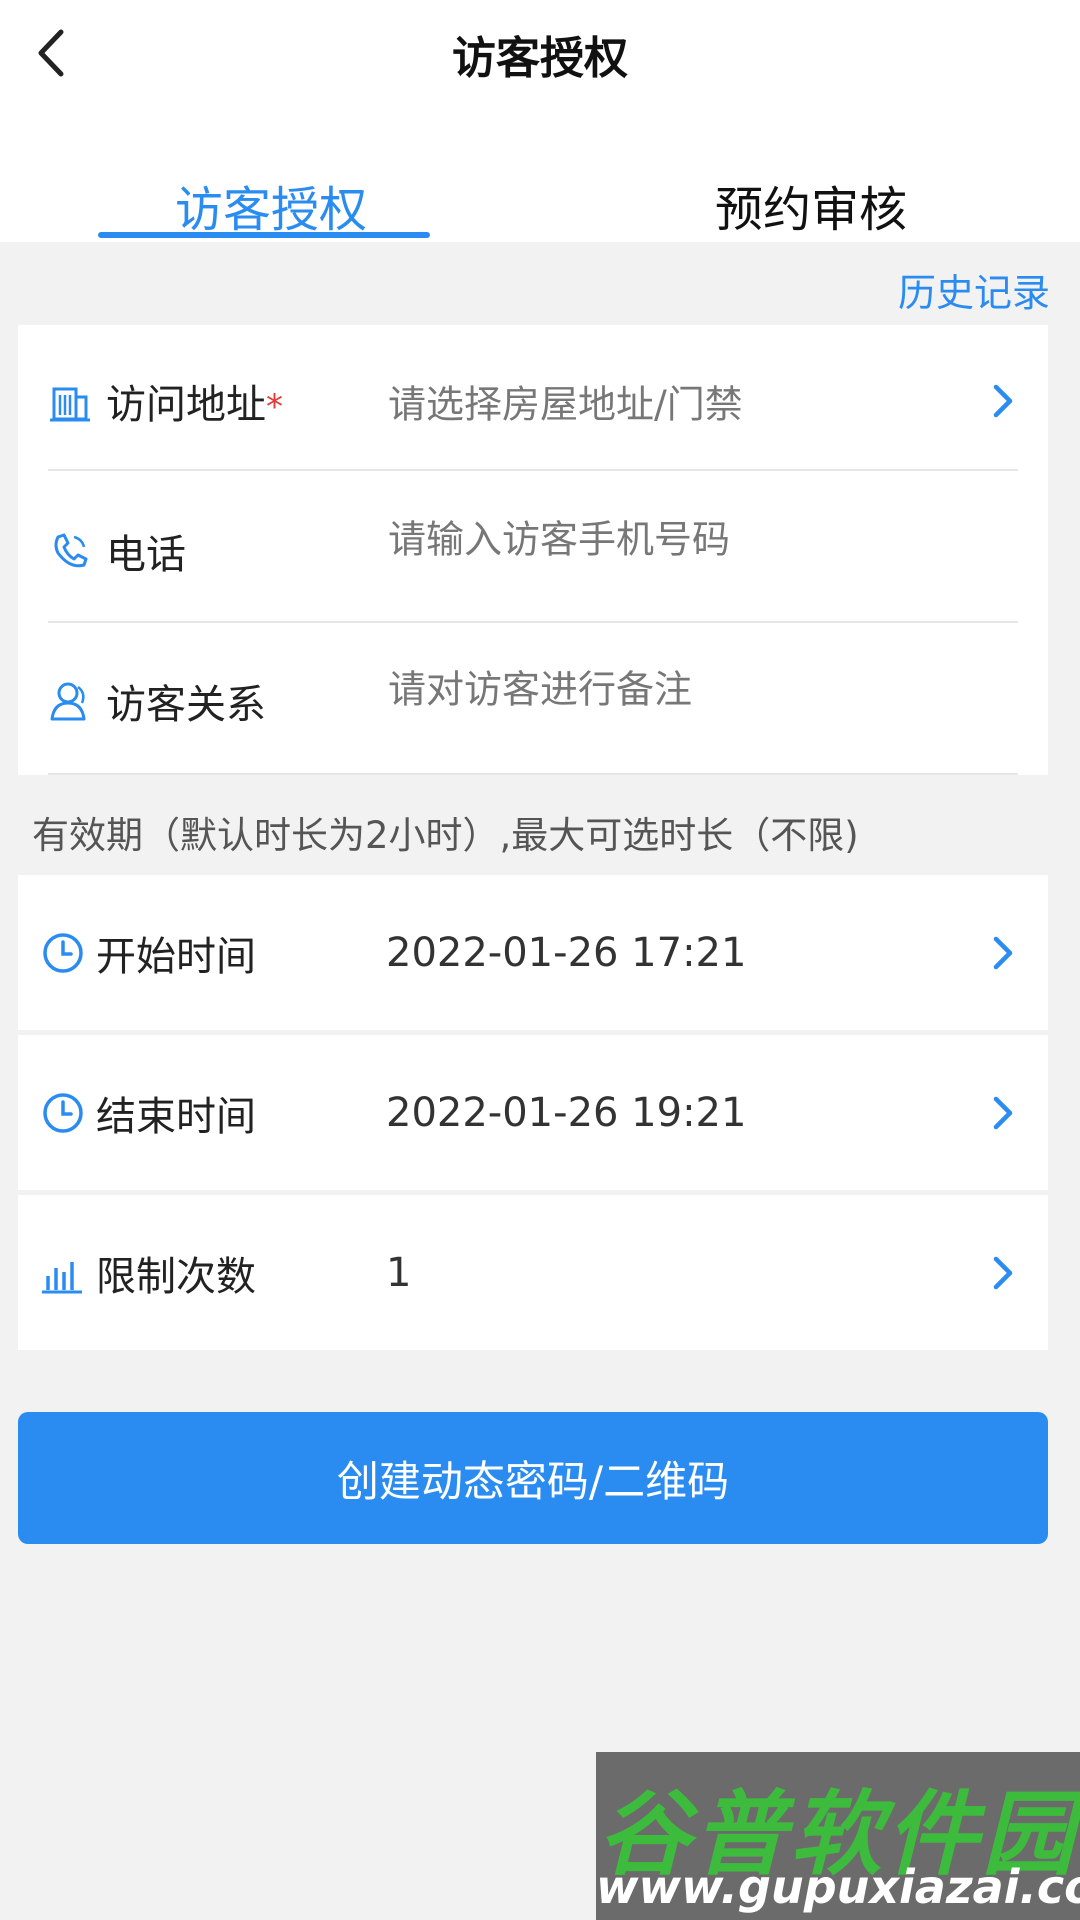 The height and width of the screenshot is (1920, 1080). What do you see at coordinates (271, 205) in the screenshot?
I see `tab-visitor-authorization: 访客授权` at bounding box center [271, 205].